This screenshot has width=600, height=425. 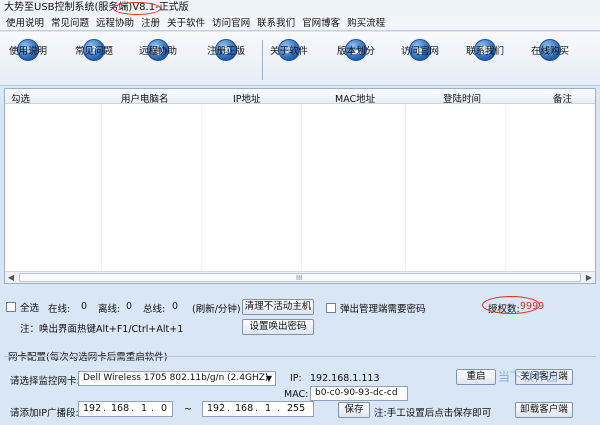 What do you see at coordinates (383, 309) in the screenshot?
I see `popup-password-label: 弹出管理端需要密码` at bounding box center [383, 309].